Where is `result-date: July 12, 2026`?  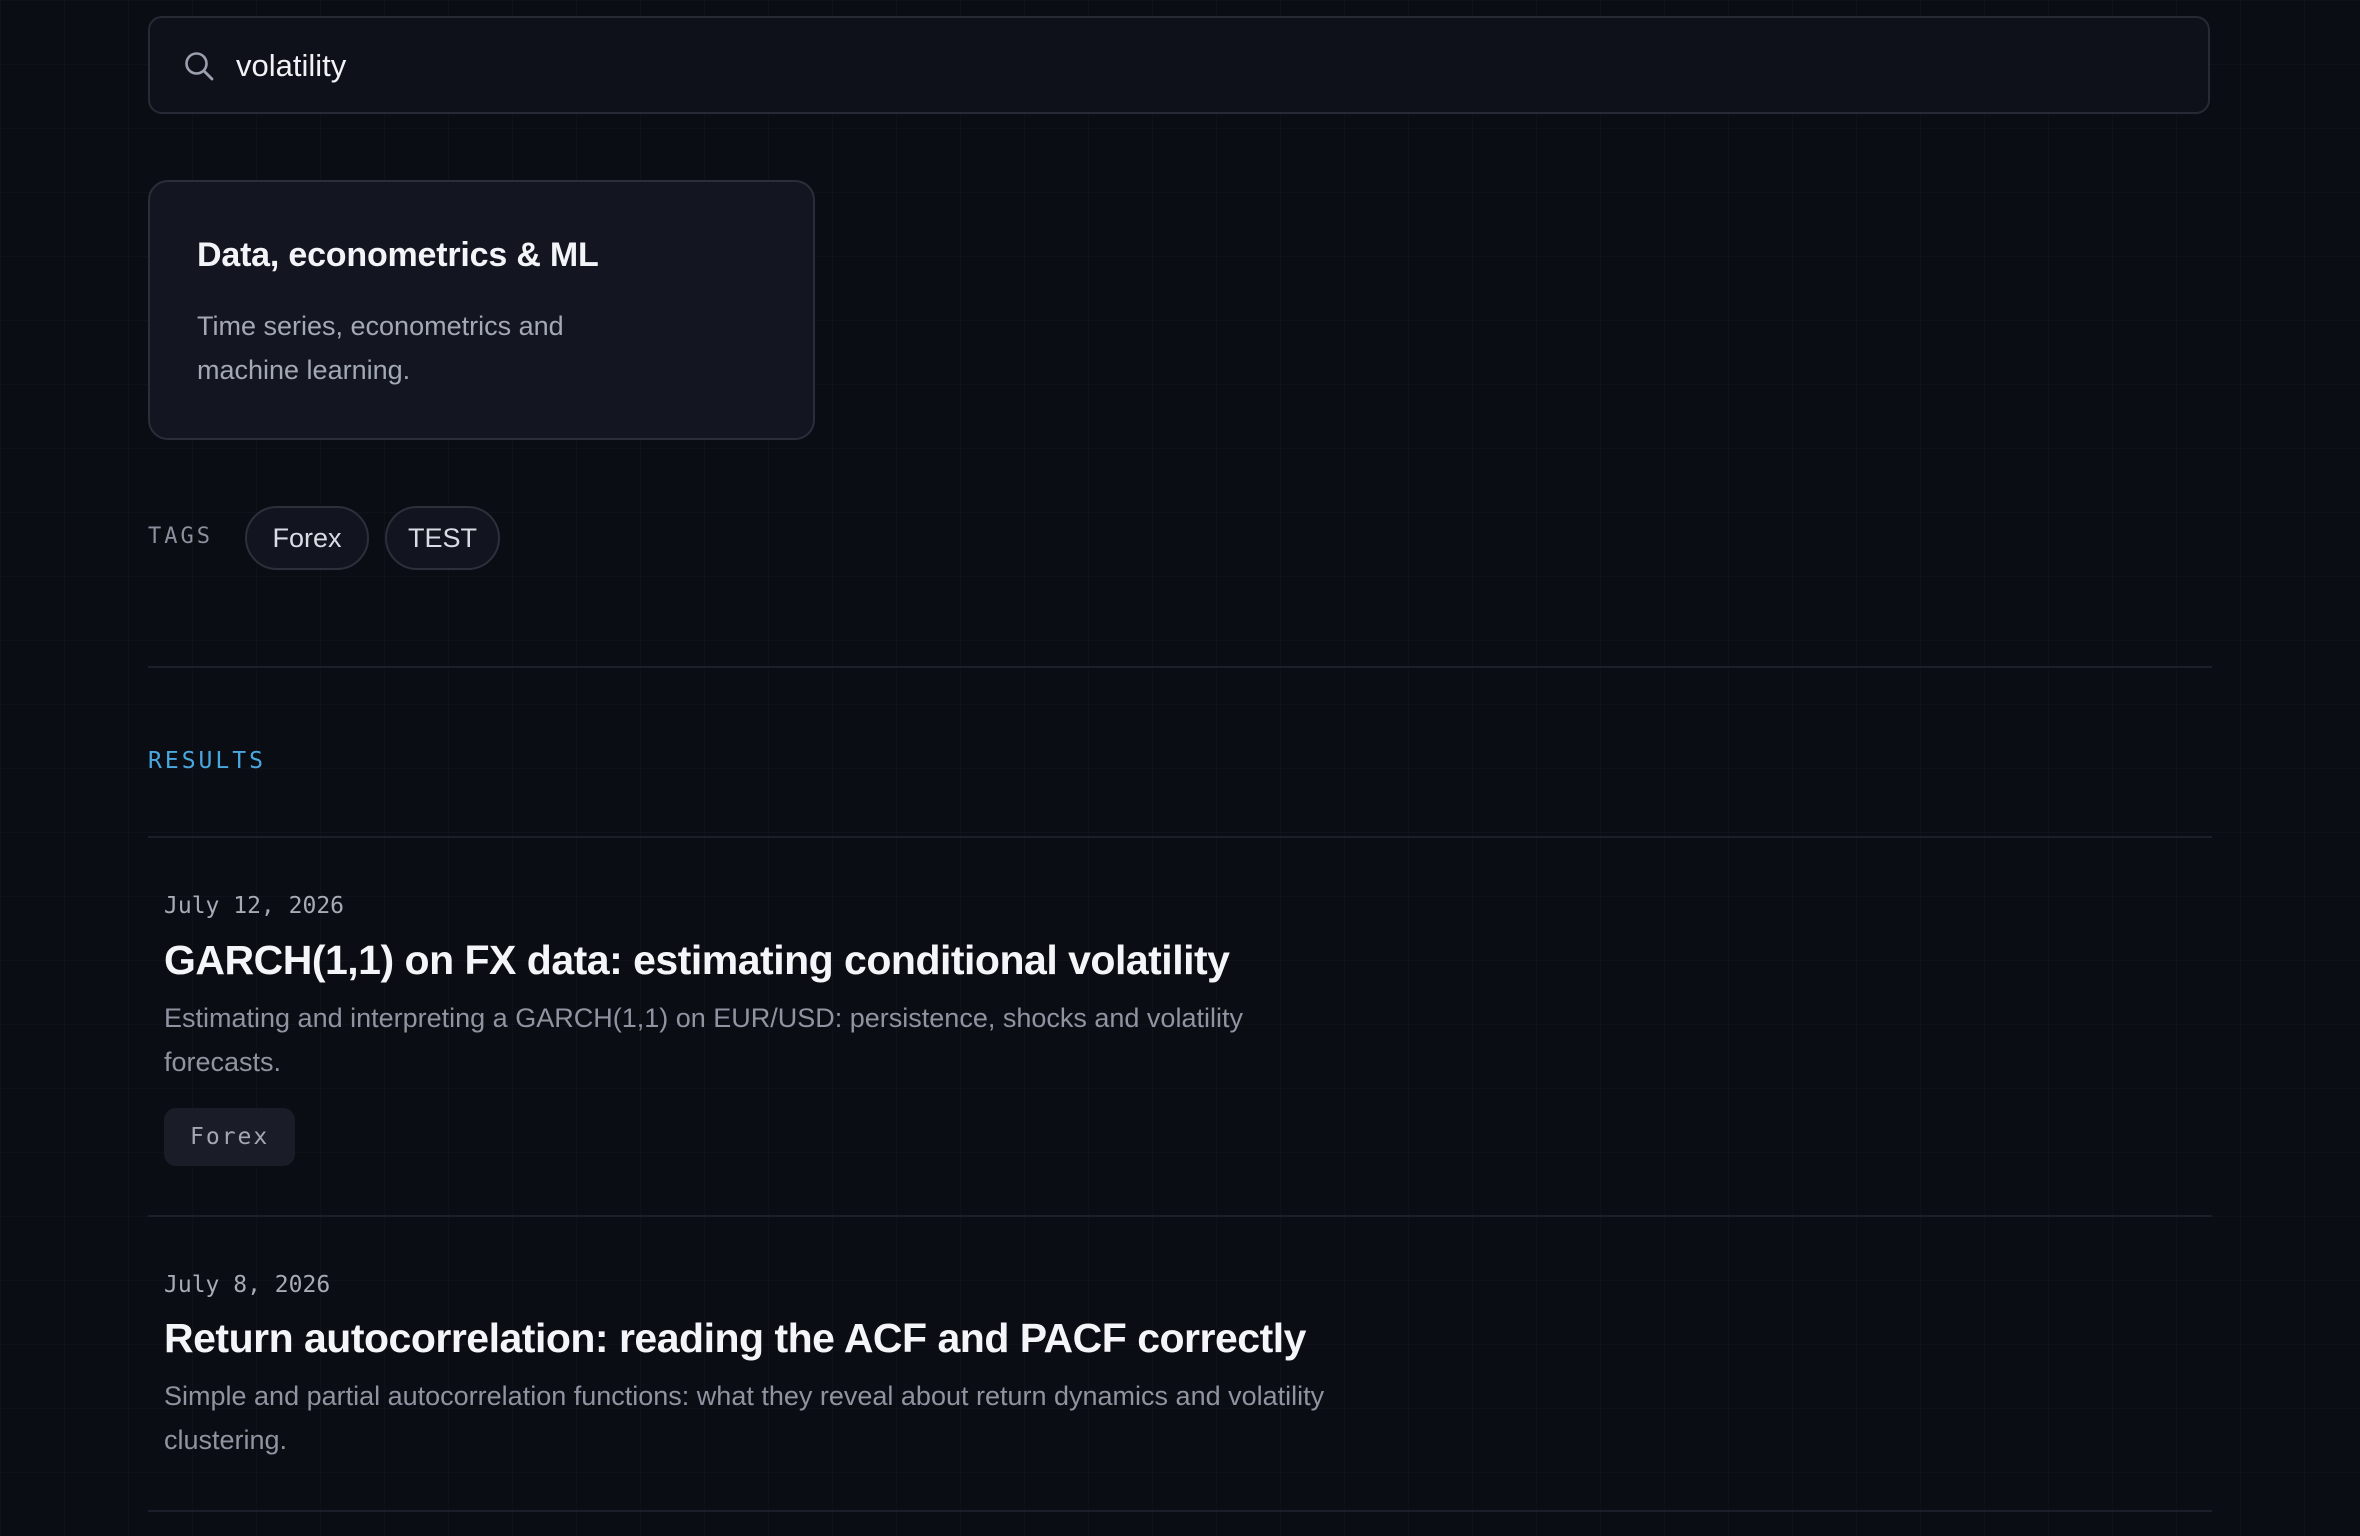 result-date: July 12, 2026 is located at coordinates (254, 906).